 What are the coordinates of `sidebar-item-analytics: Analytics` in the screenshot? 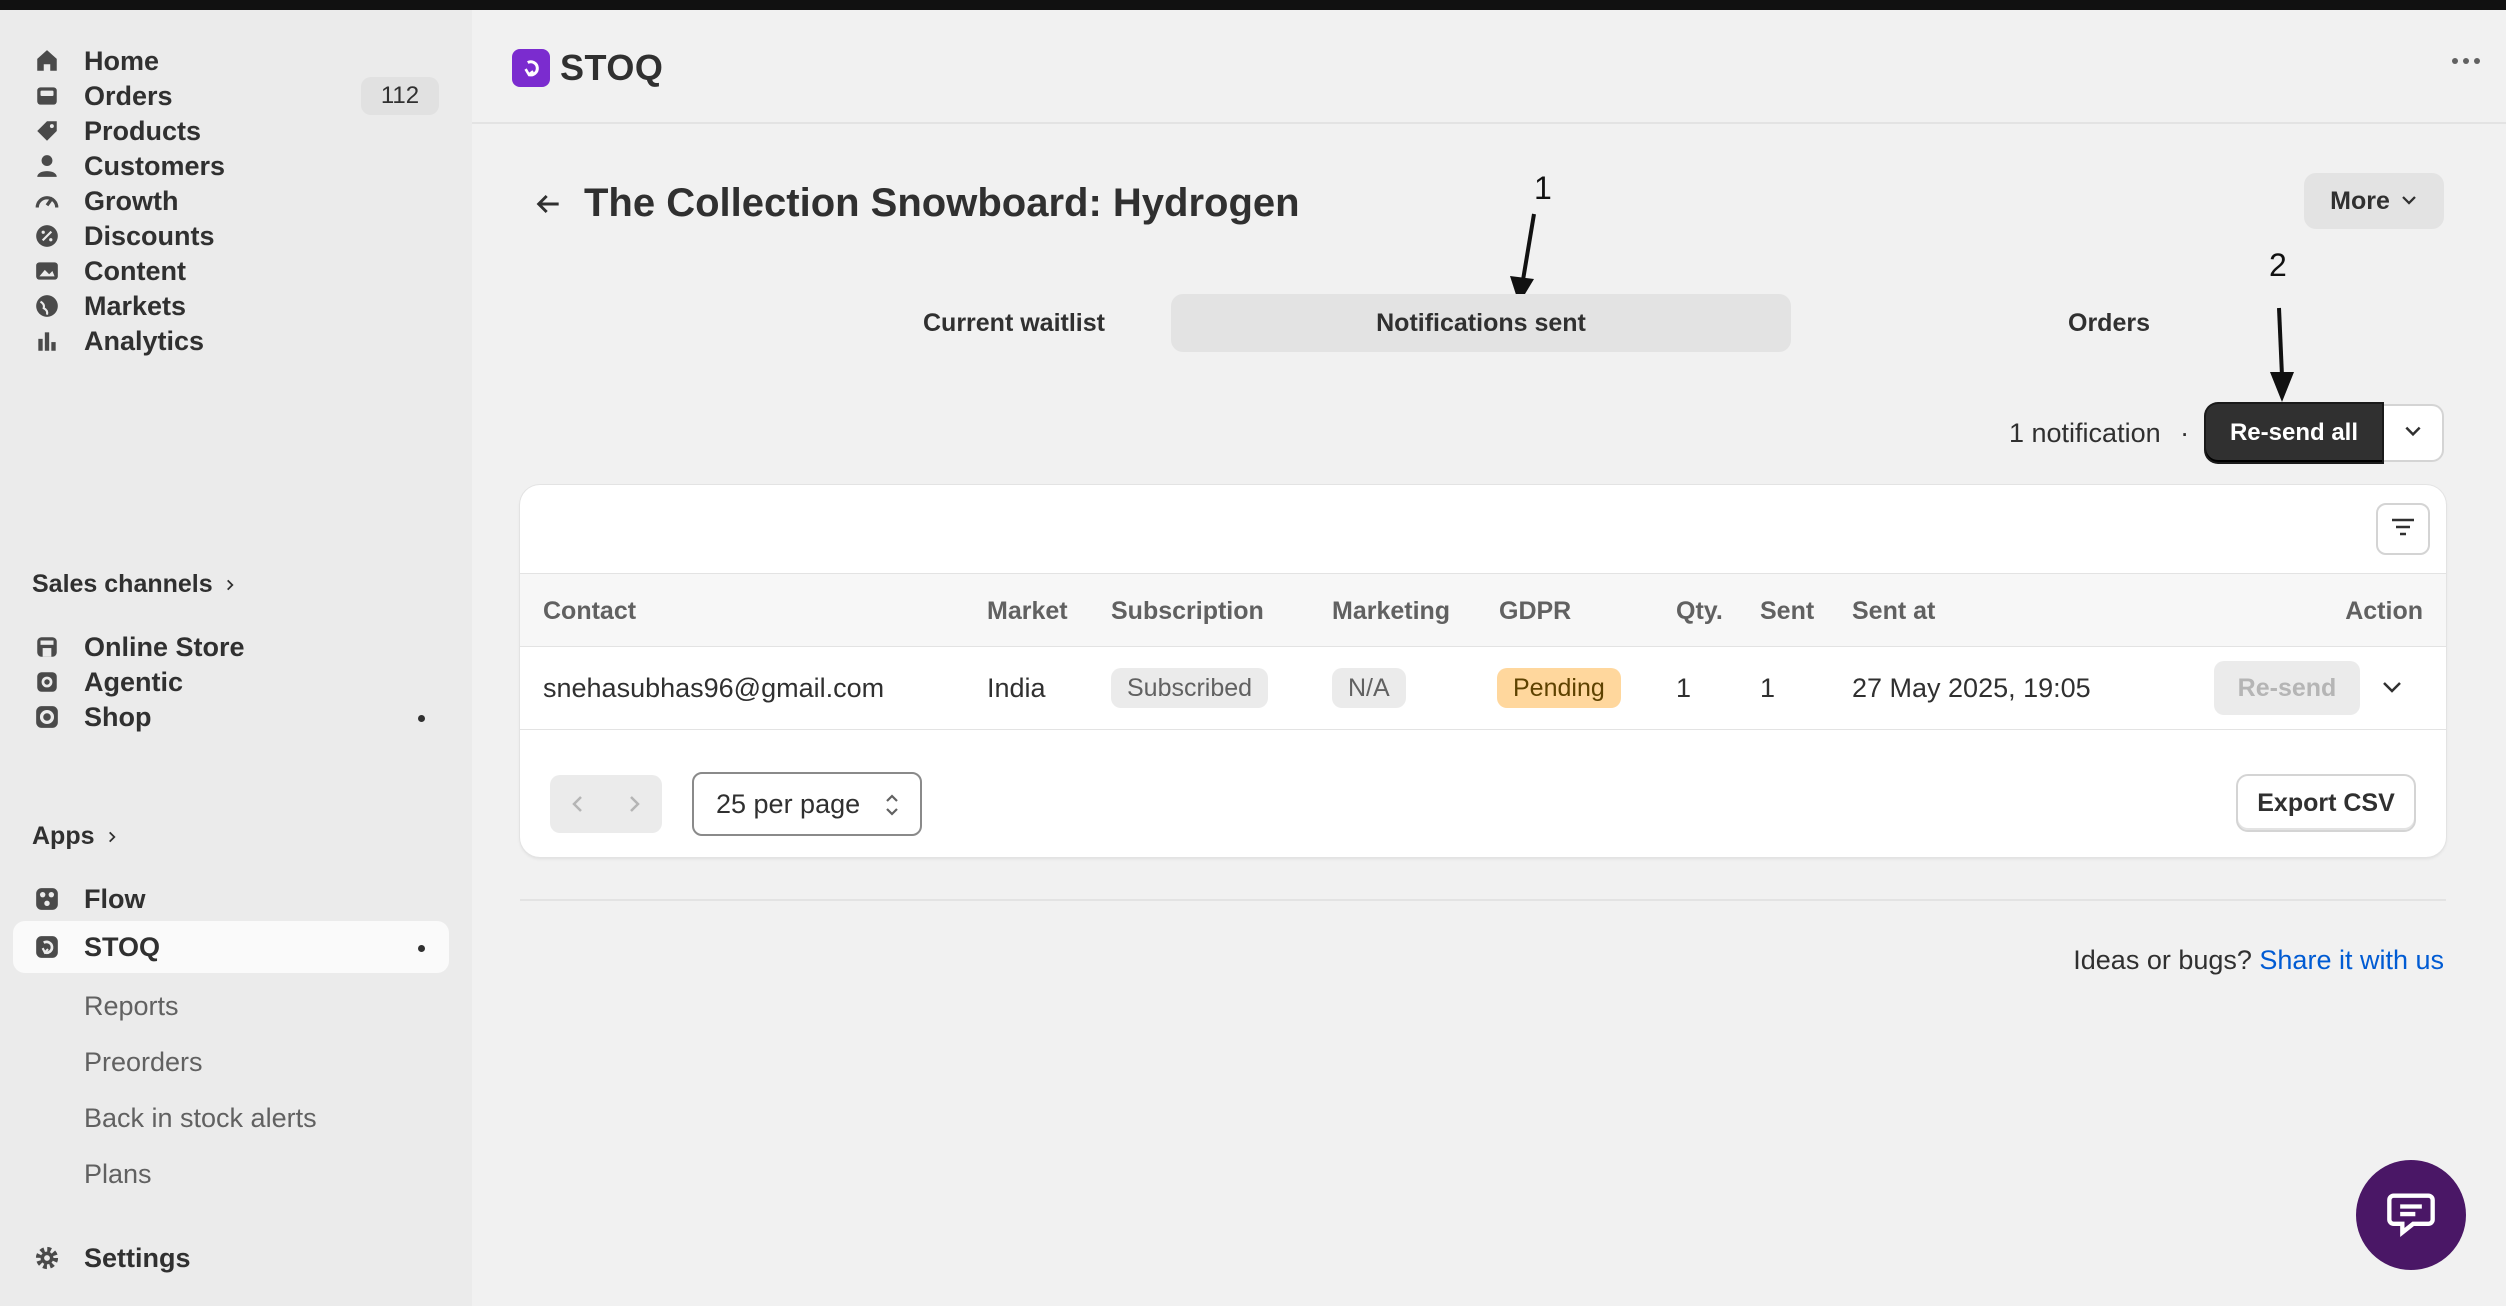 It's located at (231, 341).